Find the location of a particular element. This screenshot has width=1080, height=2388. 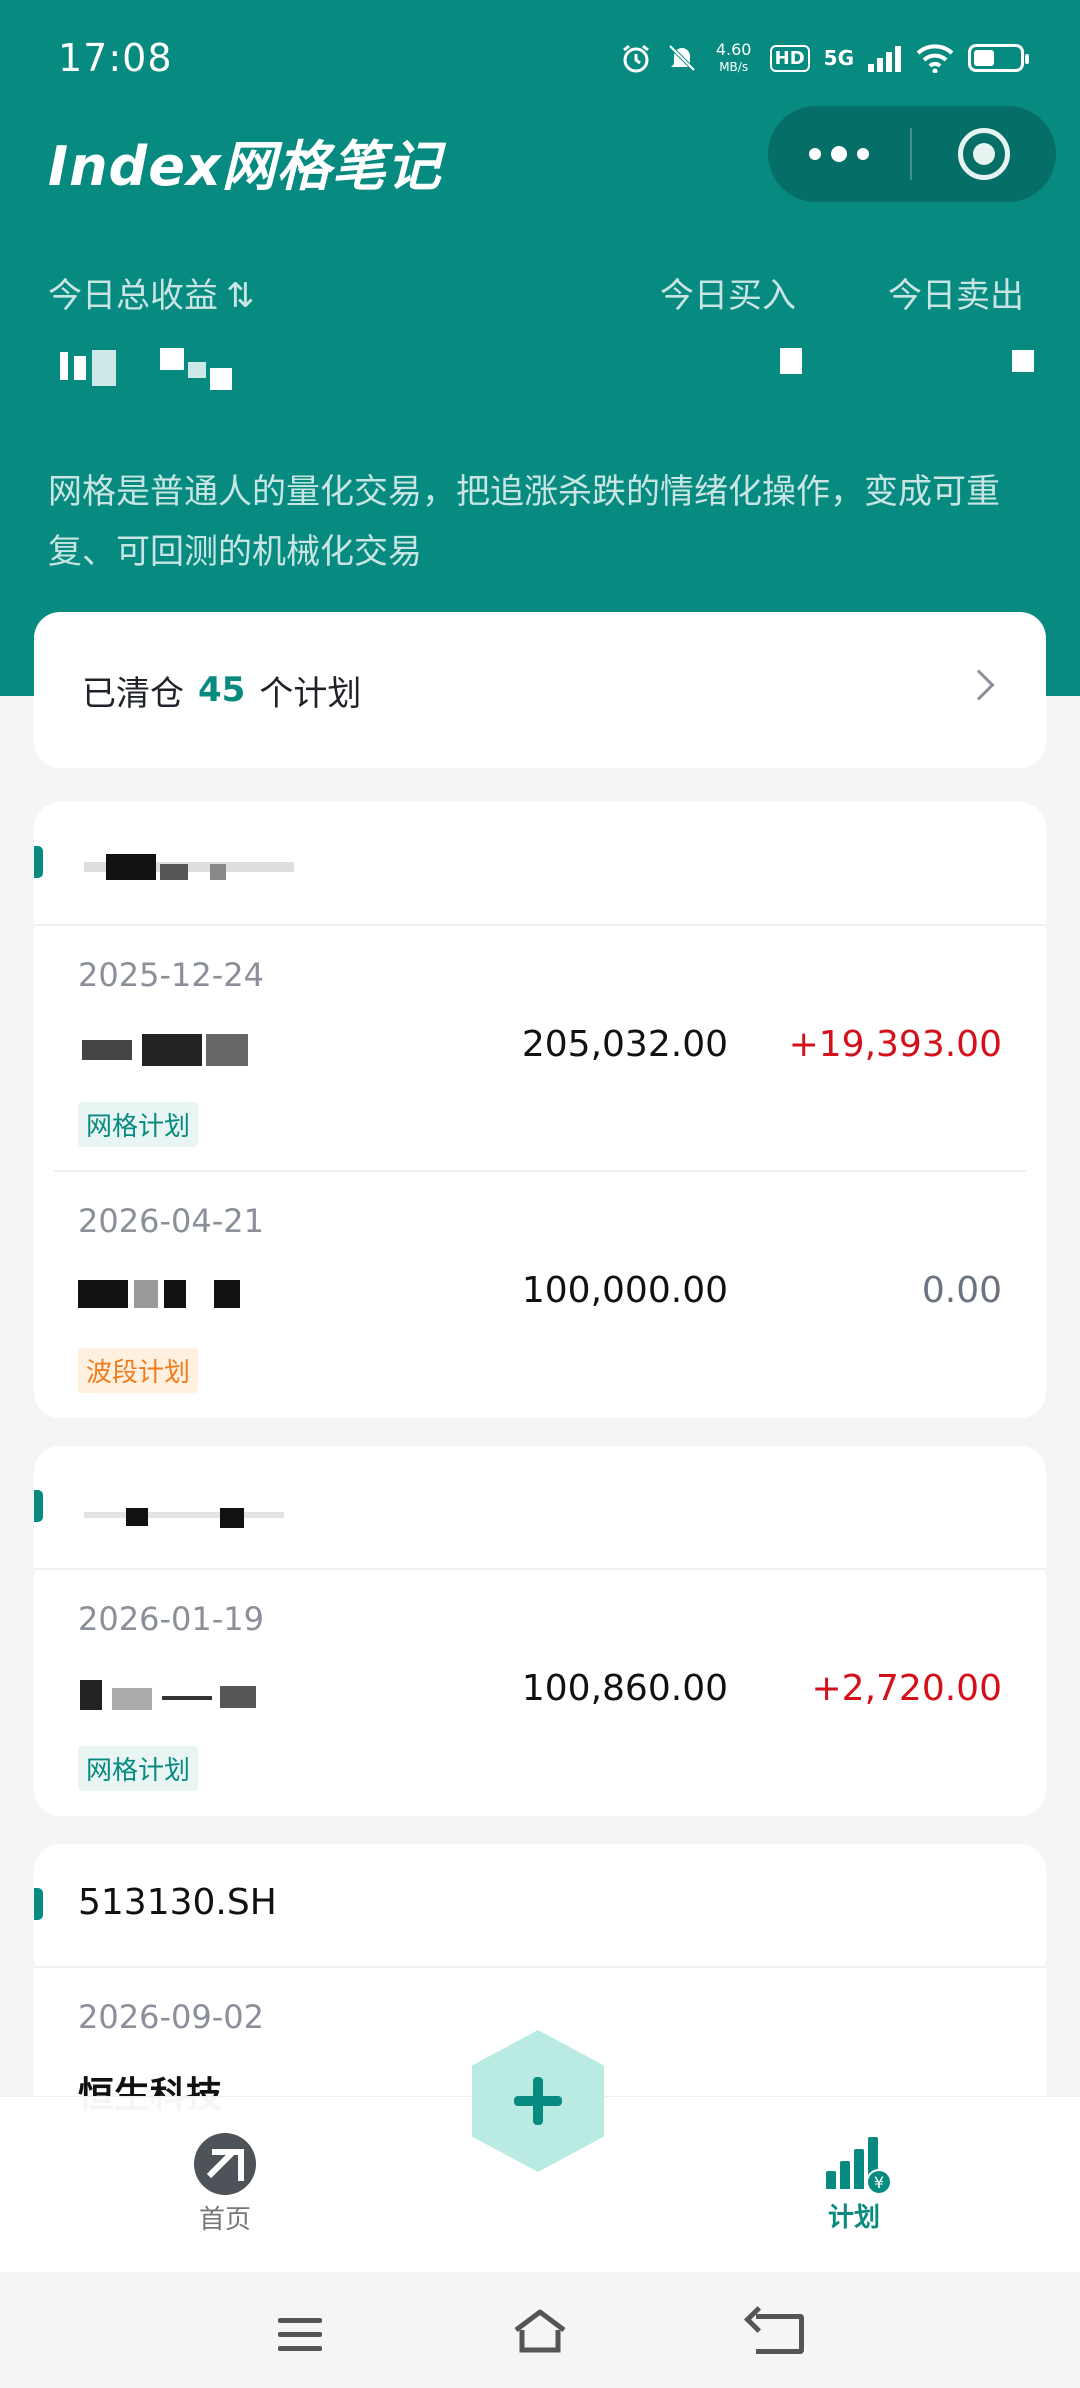

close-miniapp-button is located at coordinates (984, 154).